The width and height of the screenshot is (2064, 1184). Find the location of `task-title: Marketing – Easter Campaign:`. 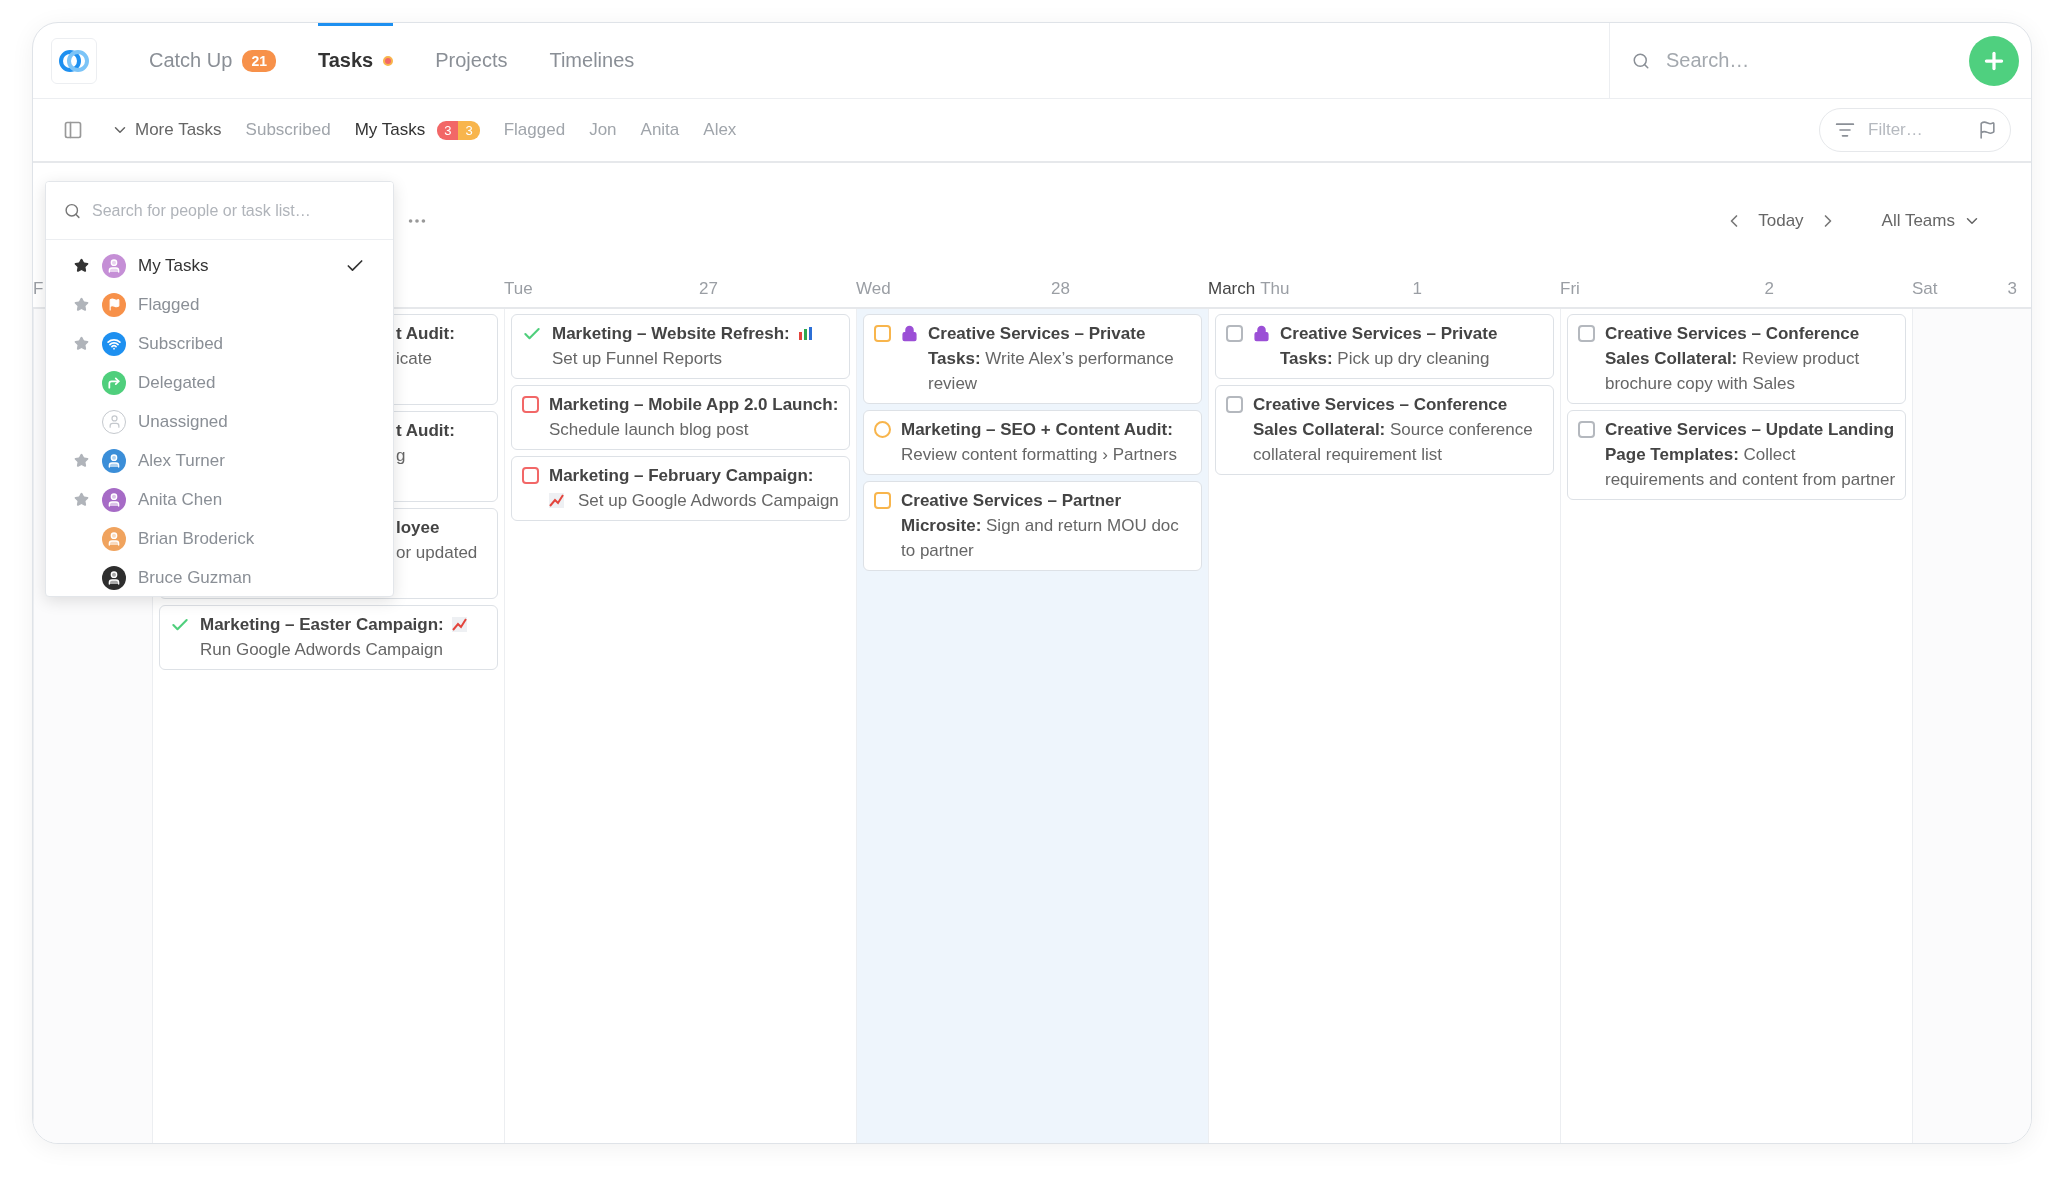

task-title: Marketing – Easter Campaign: is located at coordinates (322, 625).